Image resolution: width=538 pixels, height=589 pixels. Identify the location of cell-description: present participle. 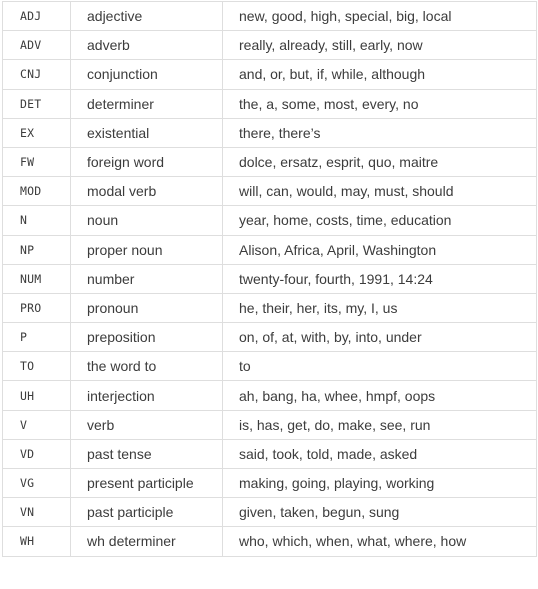
(146, 483).